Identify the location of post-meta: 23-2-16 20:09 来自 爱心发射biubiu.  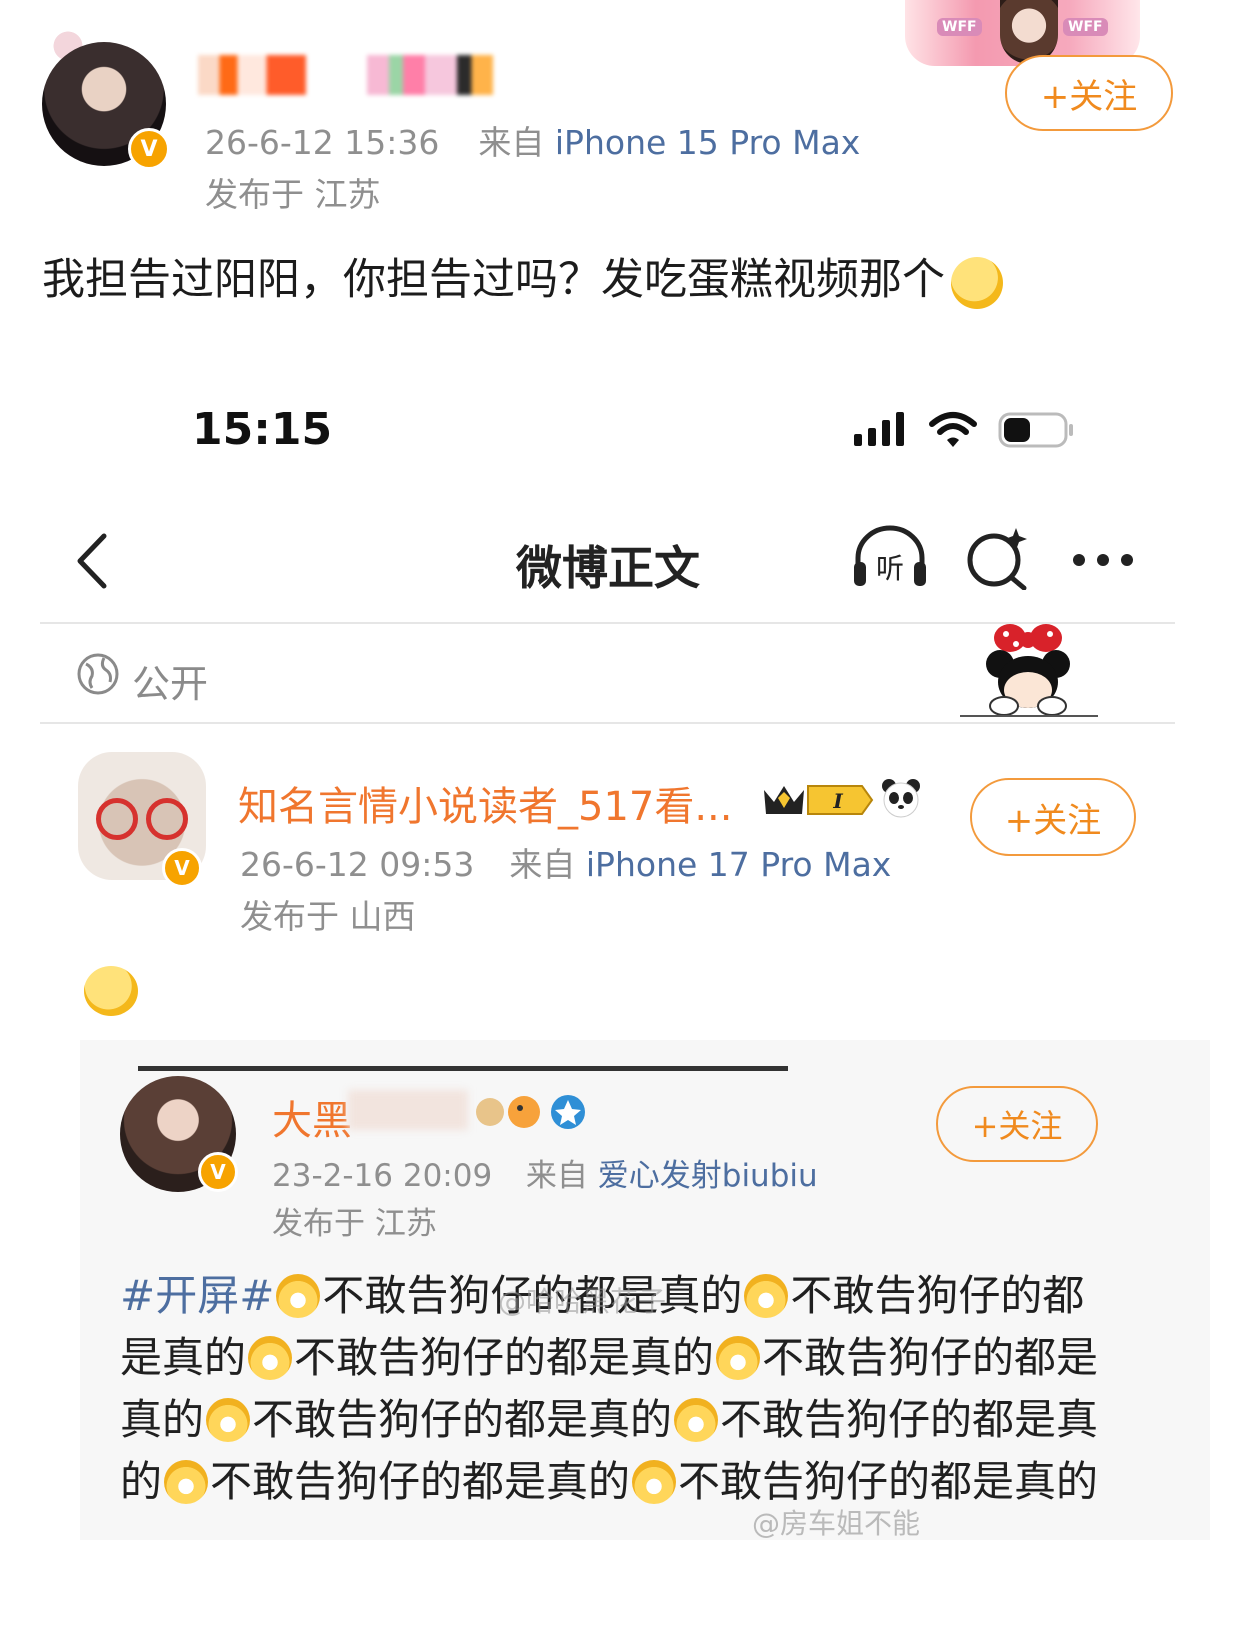
(545, 1172).